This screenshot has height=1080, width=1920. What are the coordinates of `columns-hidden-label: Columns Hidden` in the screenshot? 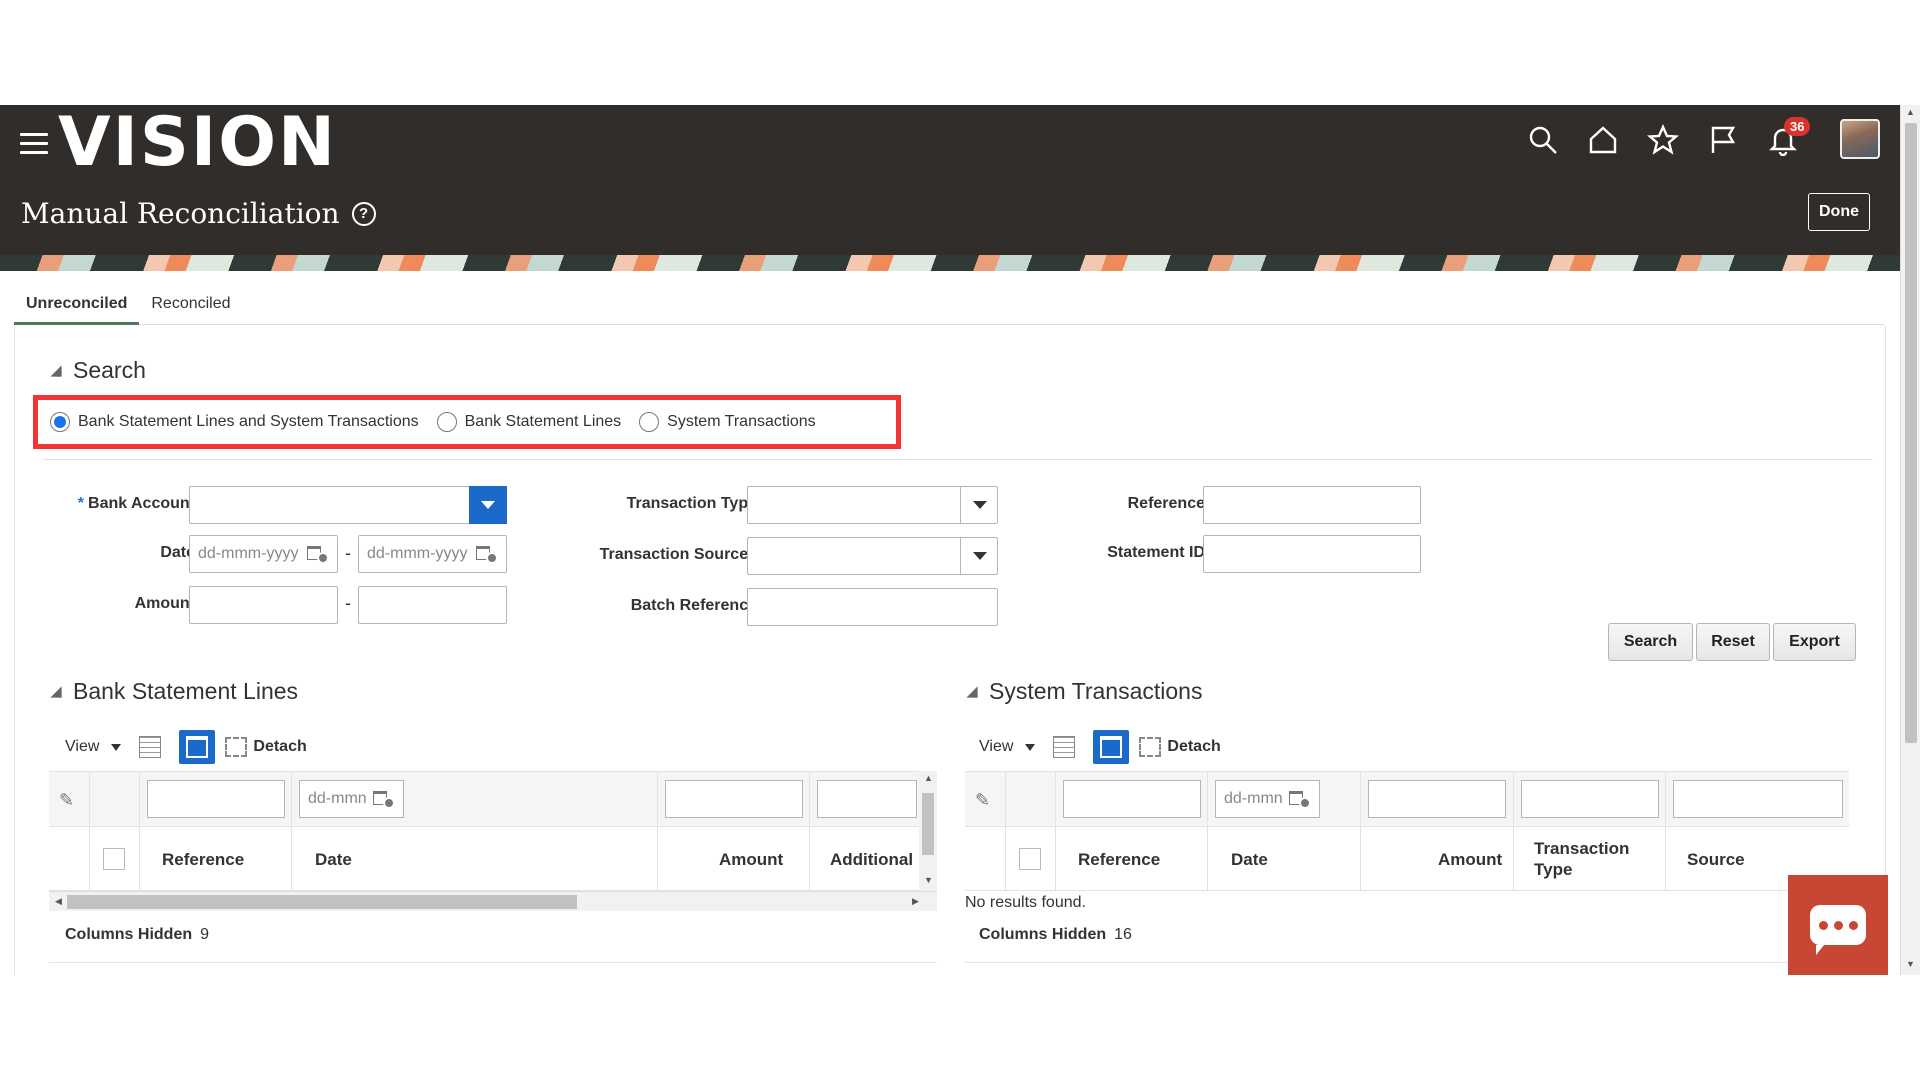 It's located at (1043, 934).